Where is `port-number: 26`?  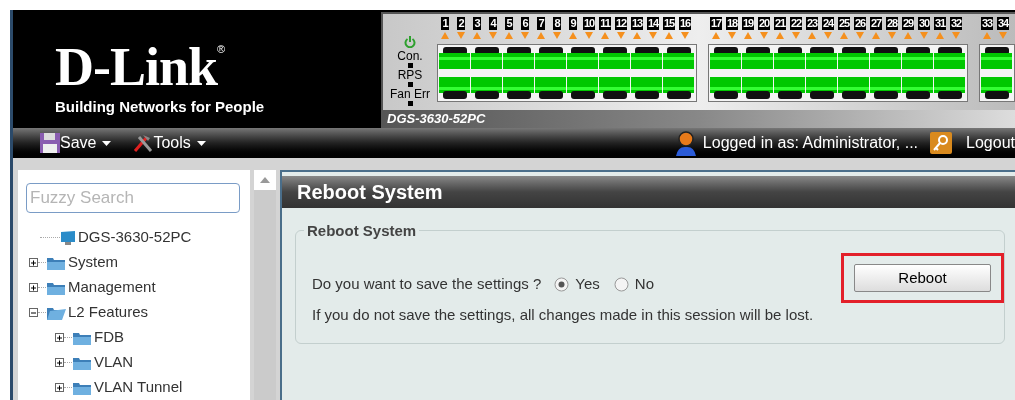 port-number: 26 is located at coordinates (860, 23).